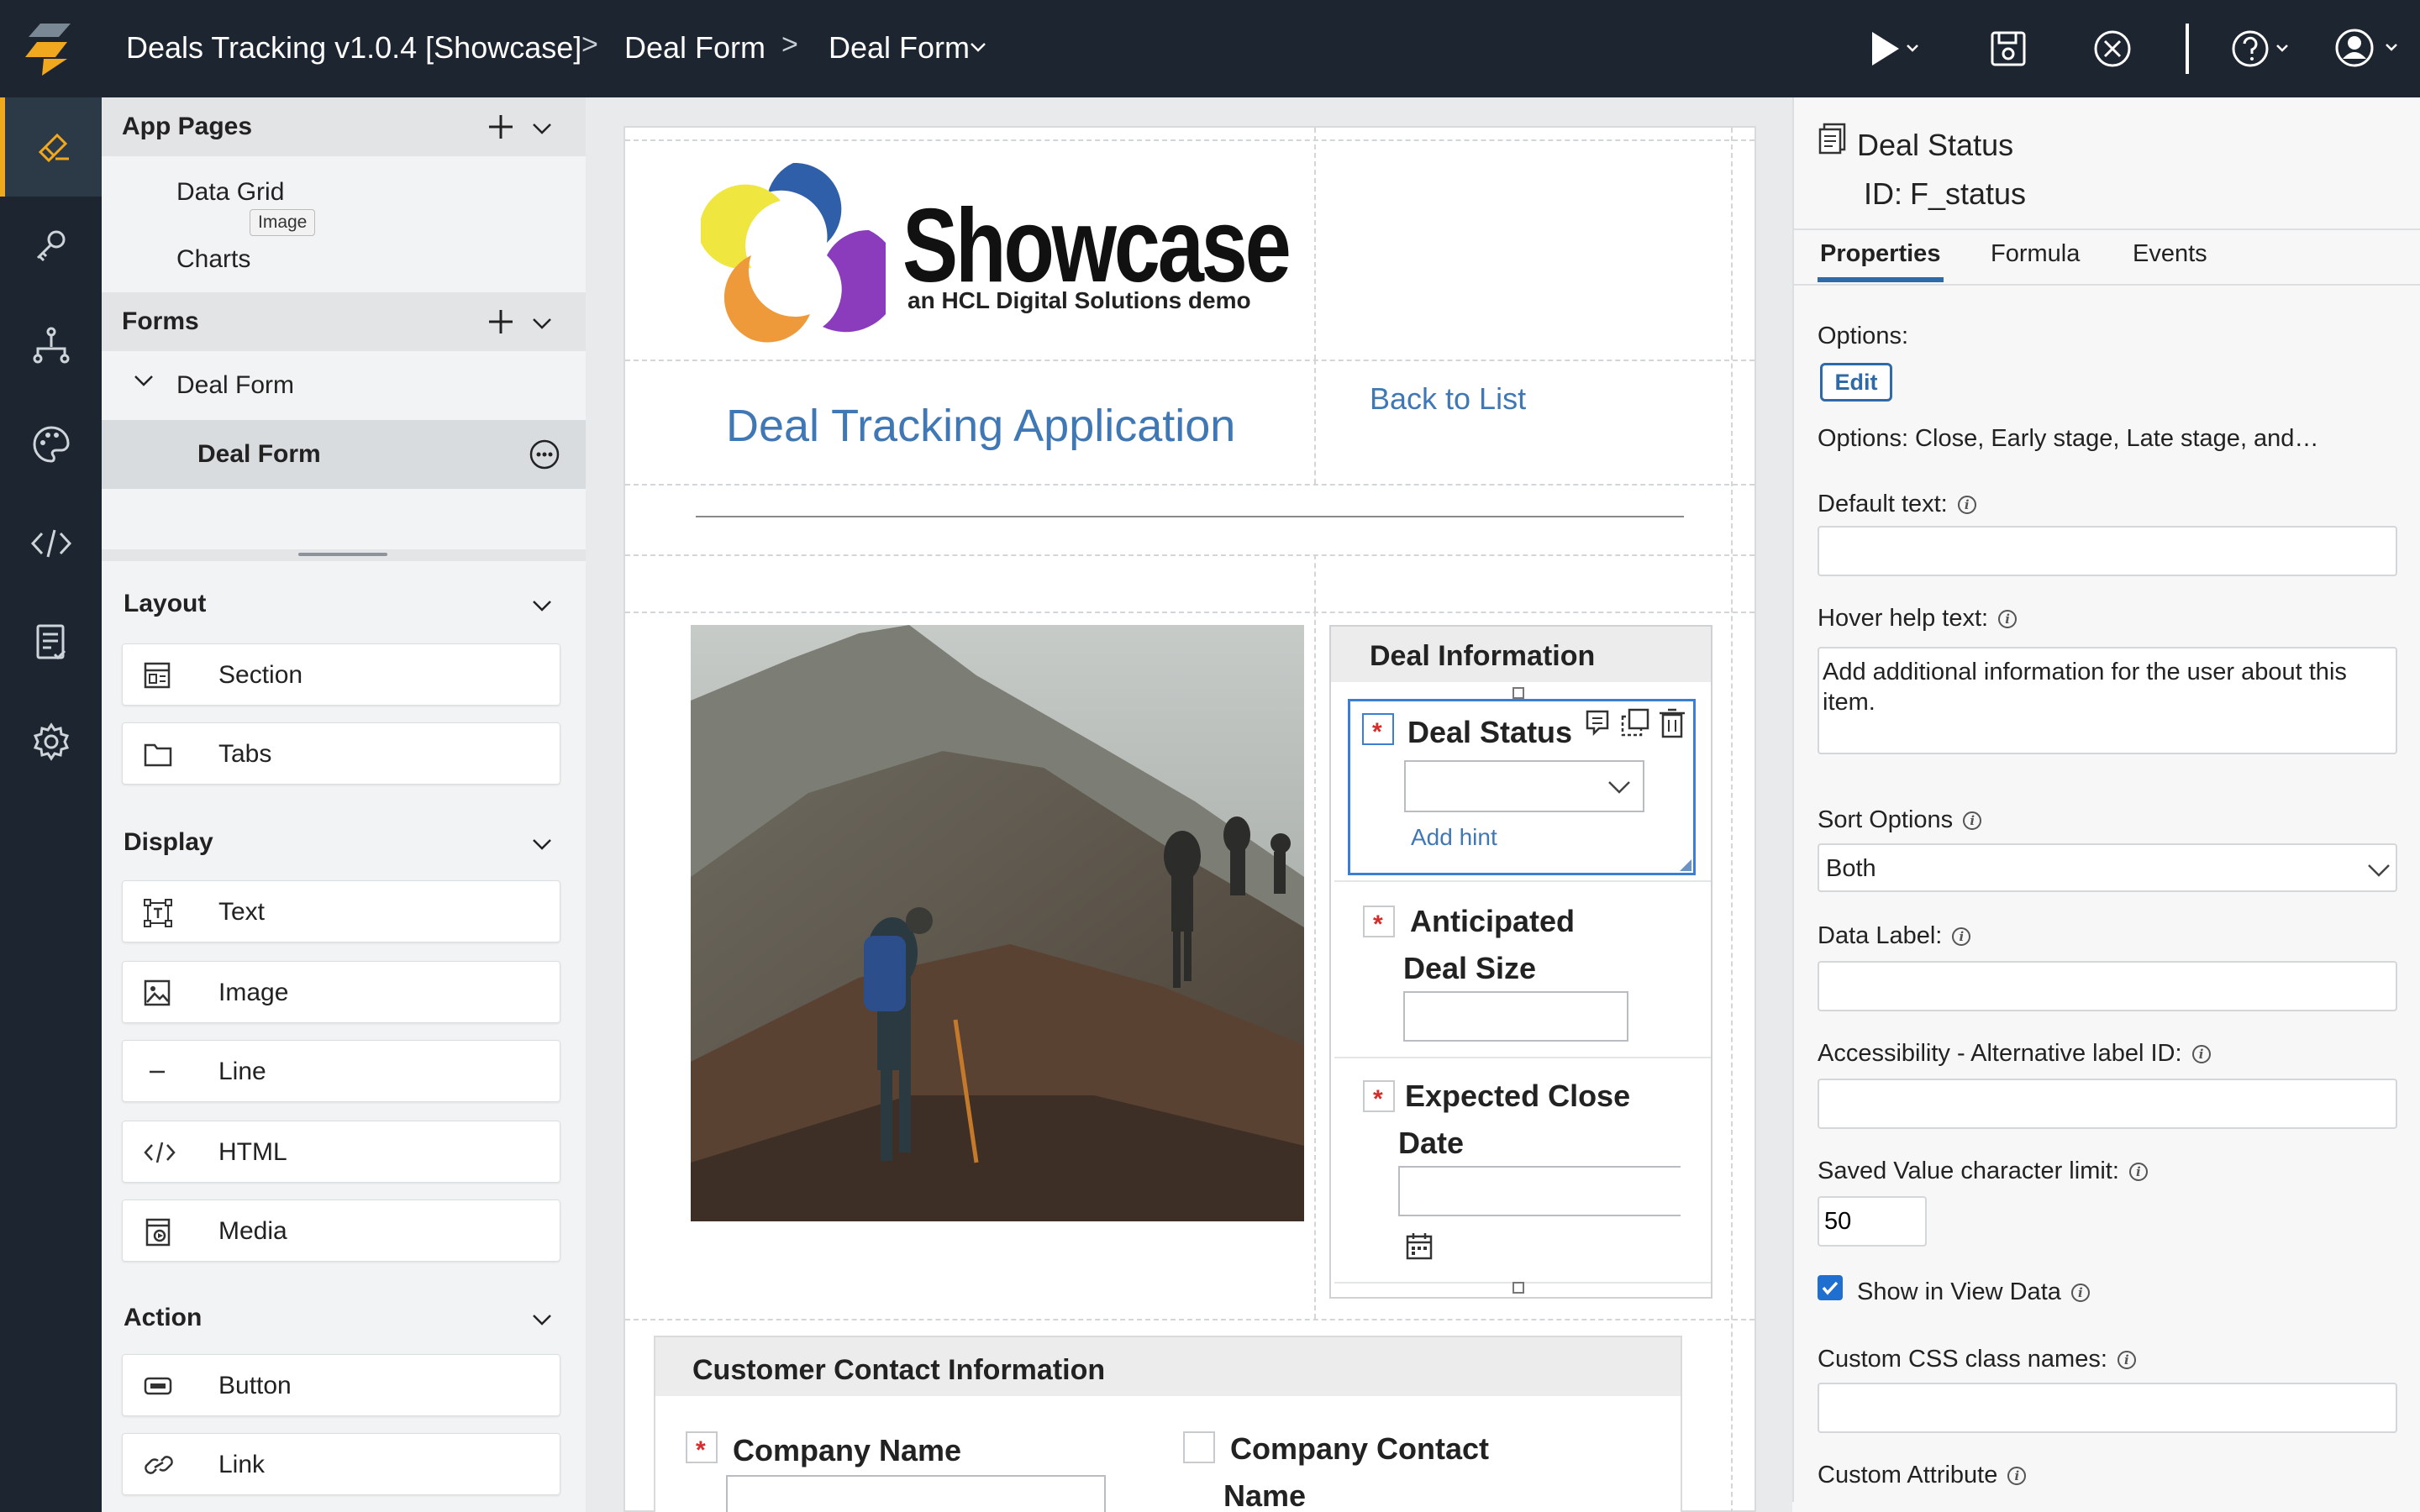 This screenshot has width=2420, height=1512. Describe the element at coordinates (1454, 837) in the screenshot. I see `add-hint-link: Add hint` at that location.